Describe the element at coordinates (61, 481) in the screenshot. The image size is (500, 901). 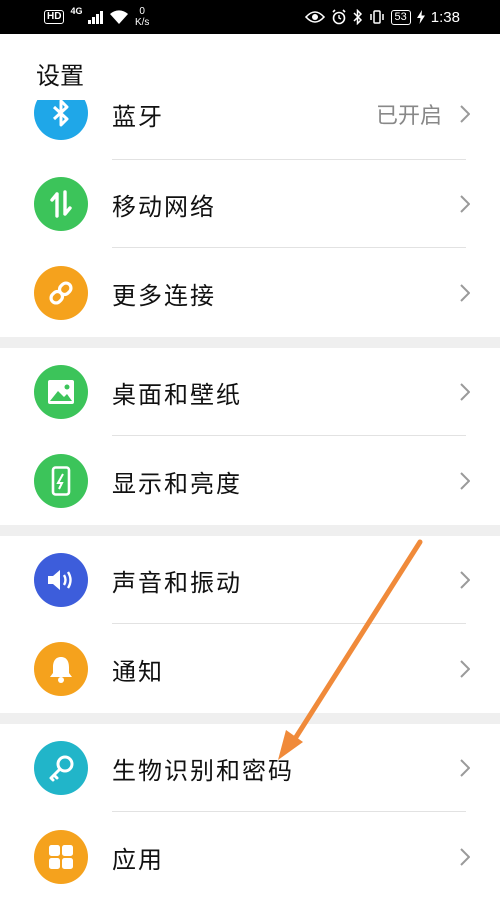
I see `display-icon` at that location.